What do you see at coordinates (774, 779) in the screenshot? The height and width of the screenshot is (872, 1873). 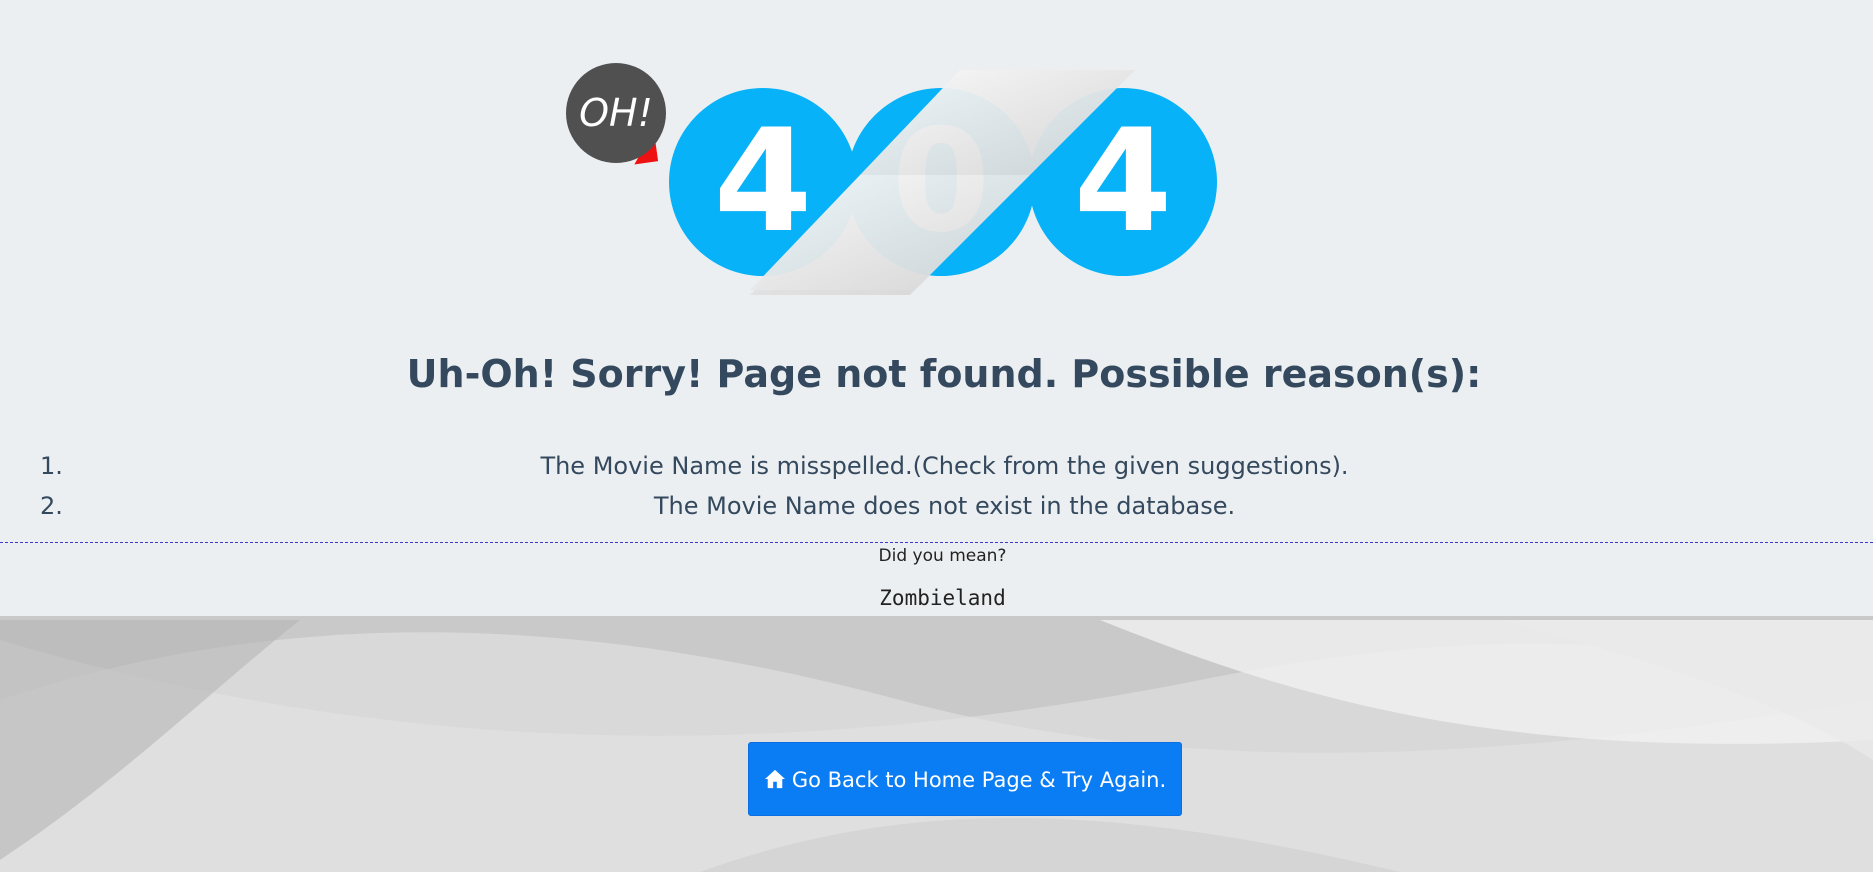 I see `home-icon` at bounding box center [774, 779].